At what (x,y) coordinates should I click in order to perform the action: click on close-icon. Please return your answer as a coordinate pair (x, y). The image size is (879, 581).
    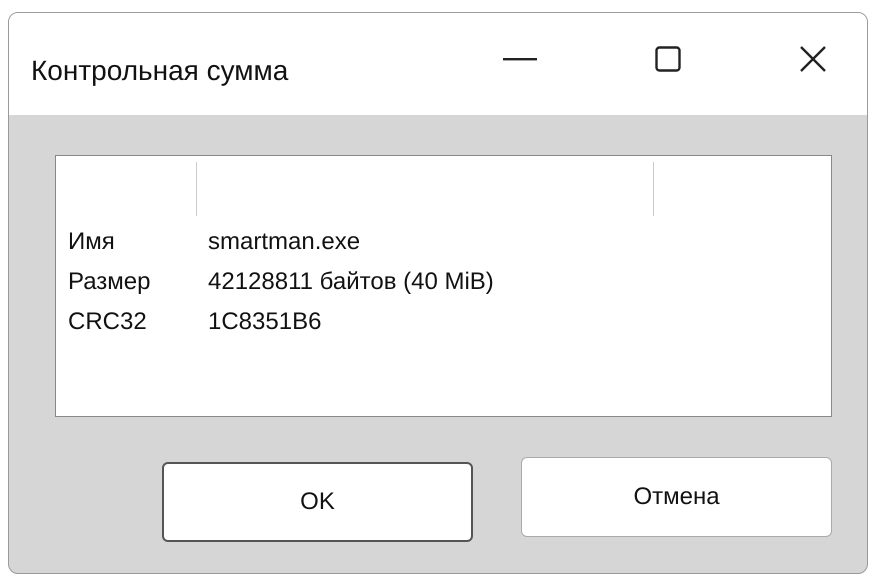
    Looking at the image, I should click on (813, 59).